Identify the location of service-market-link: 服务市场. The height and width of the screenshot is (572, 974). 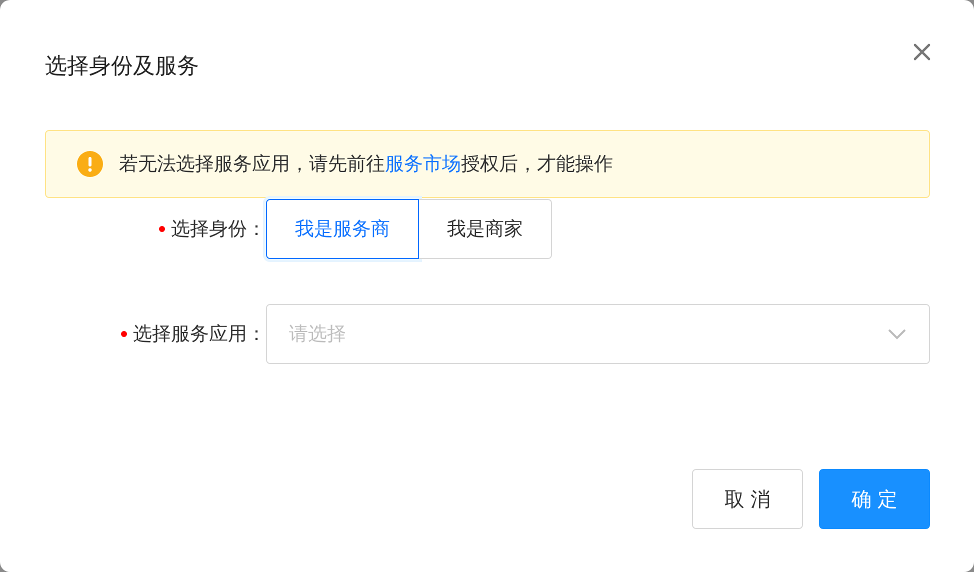
(423, 164).